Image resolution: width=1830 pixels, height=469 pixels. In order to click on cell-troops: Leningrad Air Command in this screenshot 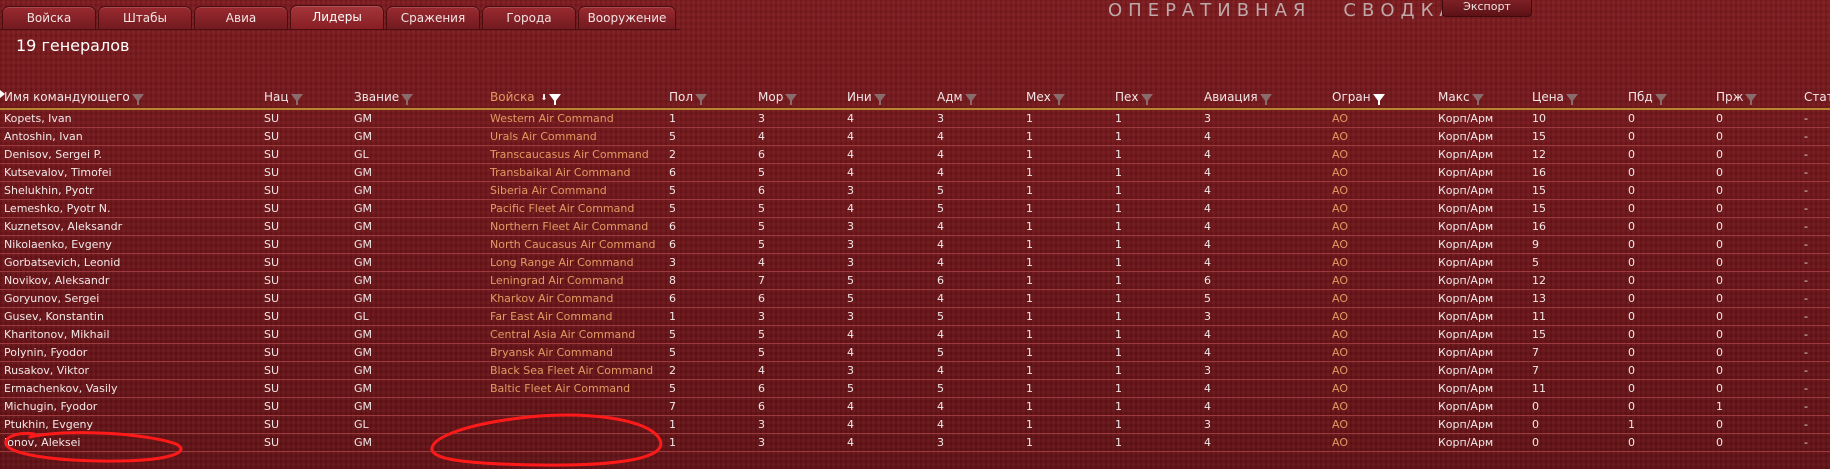, I will do `click(575, 280)`.